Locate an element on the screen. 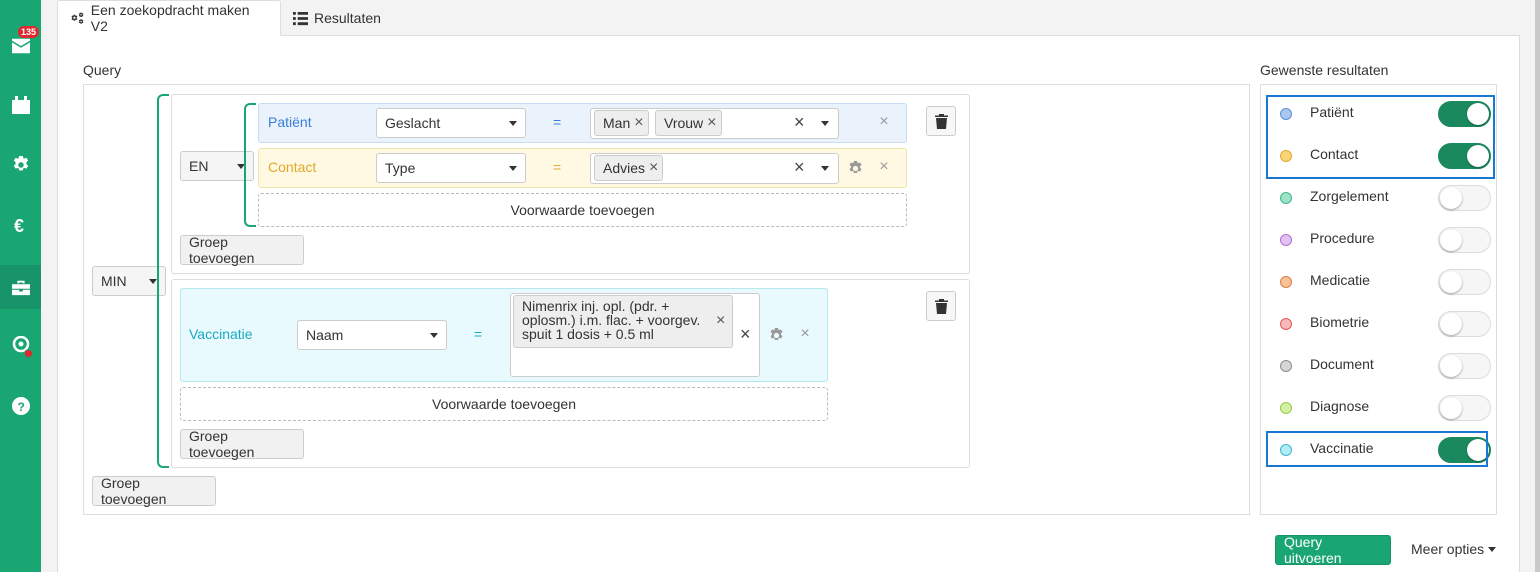 This screenshot has width=1540, height=572. result-row: Medicatie is located at coordinates (1382, 282).